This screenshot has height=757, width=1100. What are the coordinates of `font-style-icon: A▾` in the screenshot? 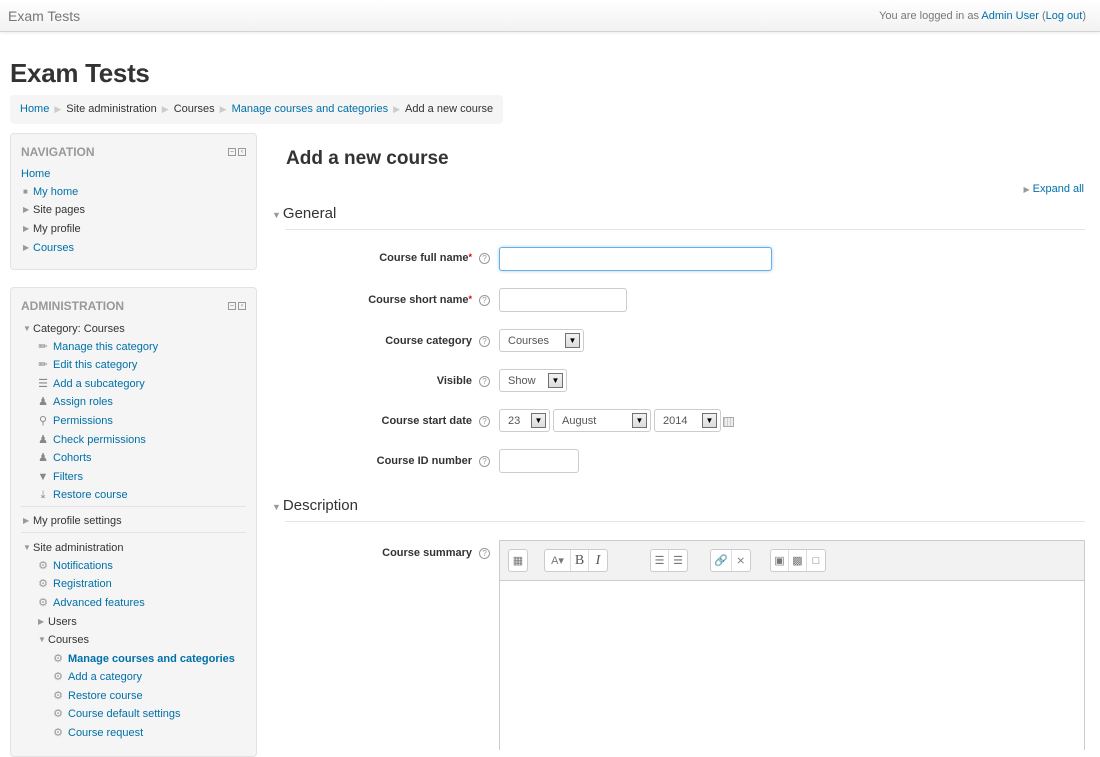 It's located at (558, 560).